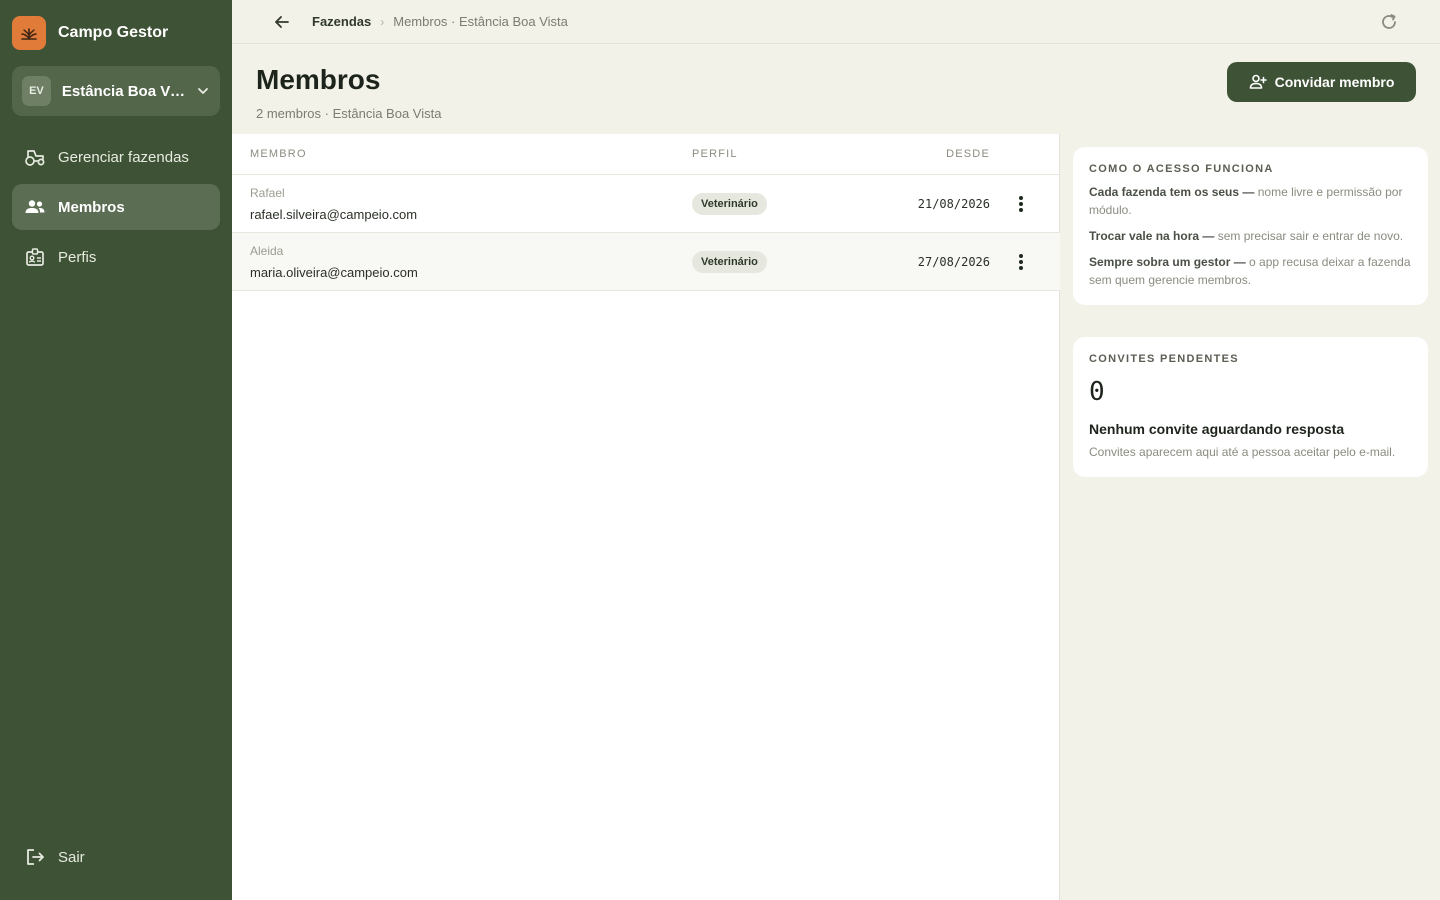 This screenshot has height=900, width=1440. What do you see at coordinates (480, 21) in the screenshot?
I see `breadcrumb-current: Membros · Estância Boa Vista` at bounding box center [480, 21].